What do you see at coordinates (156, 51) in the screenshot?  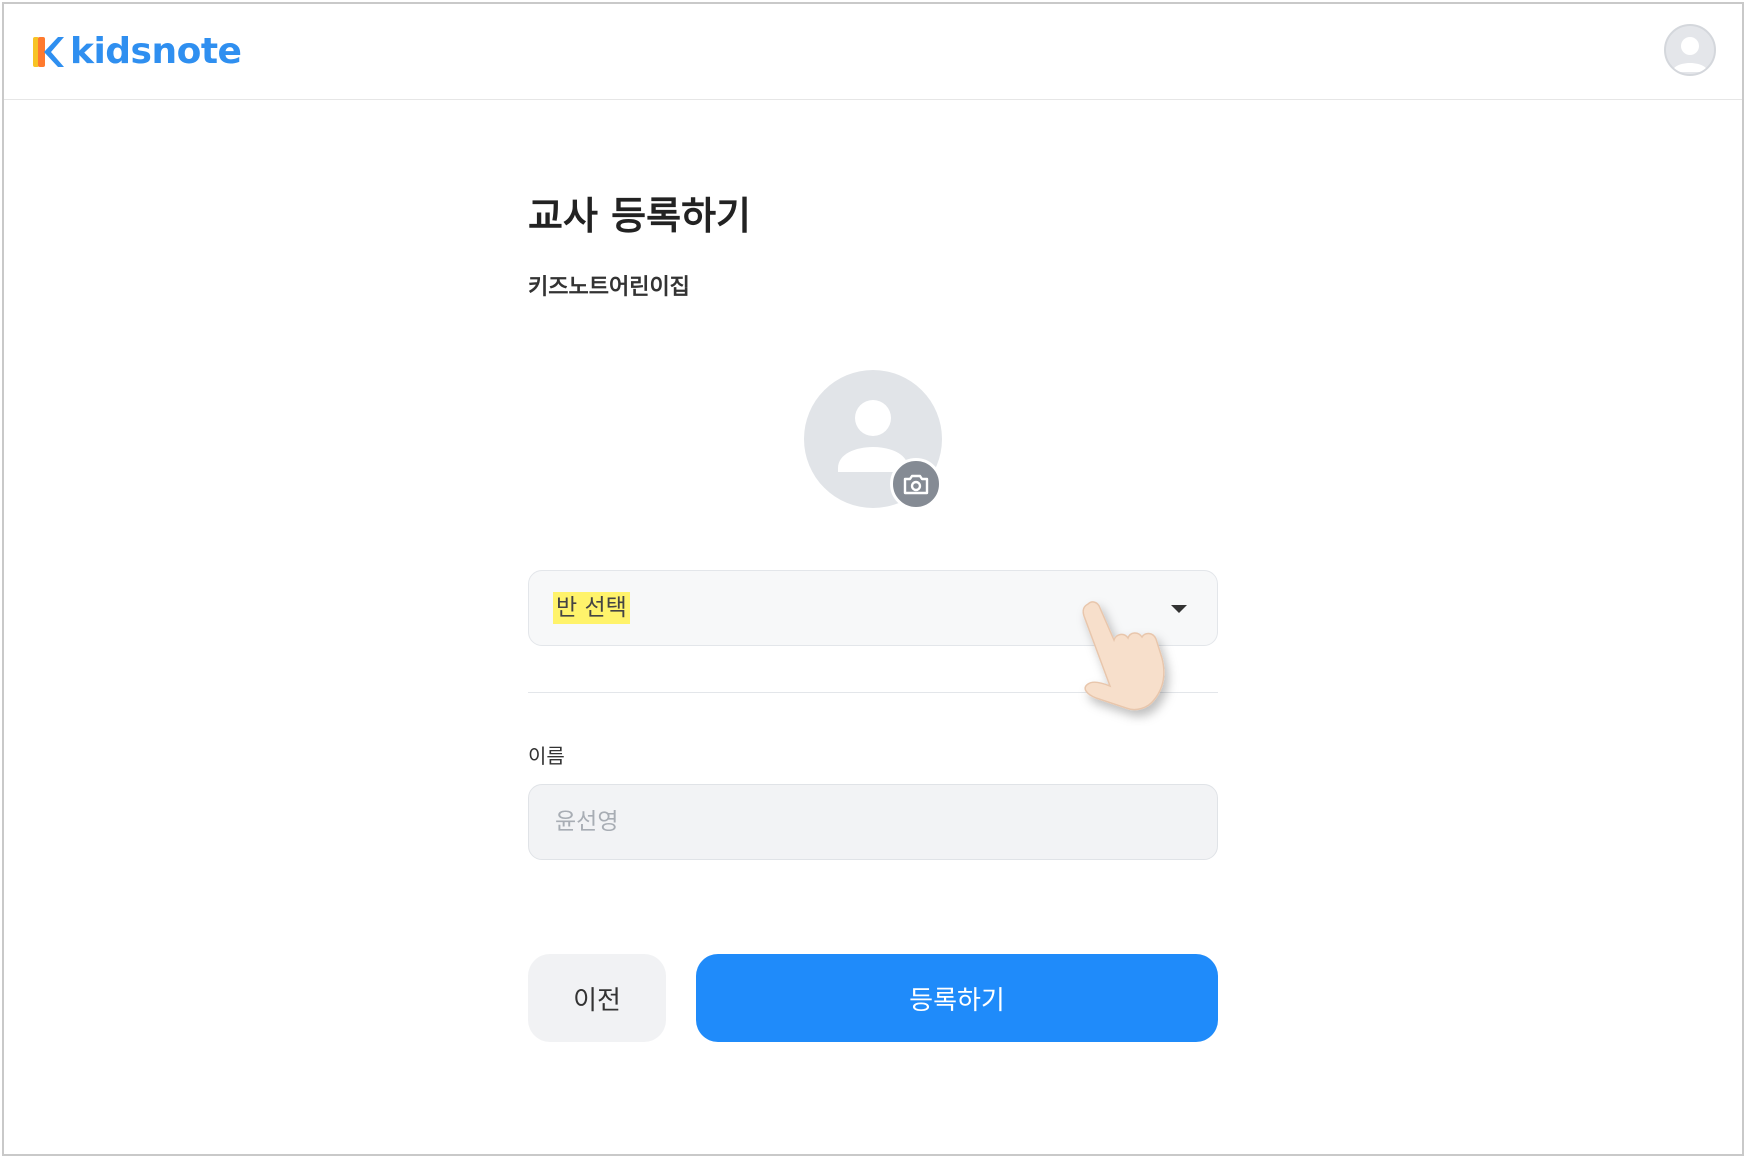 I see `brand-name: kidsnote` at bounding box center [156, 51].